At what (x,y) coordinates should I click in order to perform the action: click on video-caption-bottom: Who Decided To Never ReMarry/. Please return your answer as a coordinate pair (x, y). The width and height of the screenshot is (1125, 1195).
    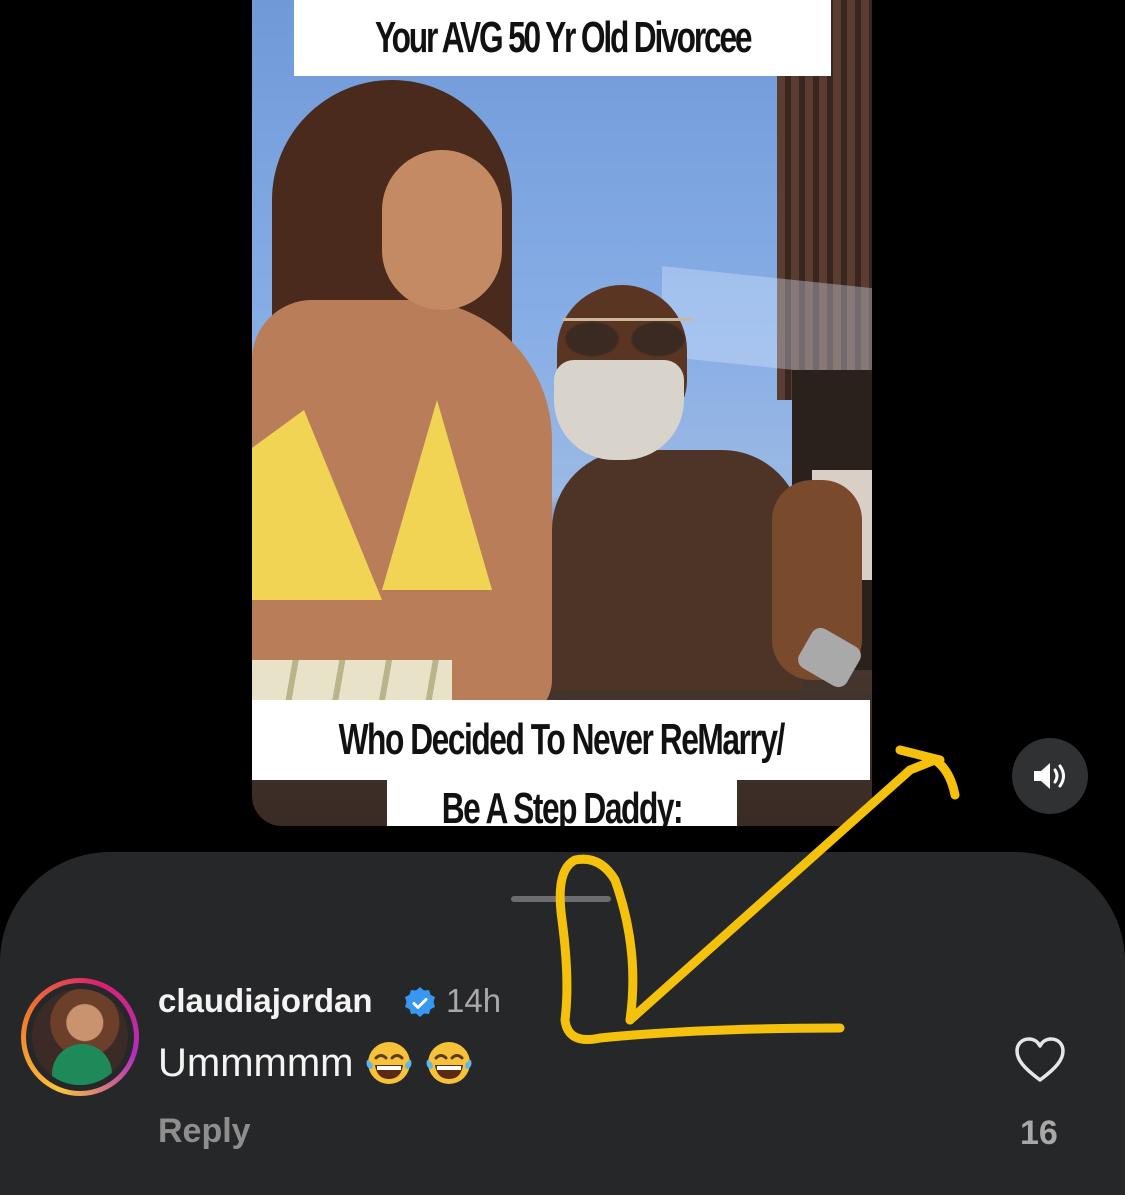
    Looking at the image, I should click on (561, 740).